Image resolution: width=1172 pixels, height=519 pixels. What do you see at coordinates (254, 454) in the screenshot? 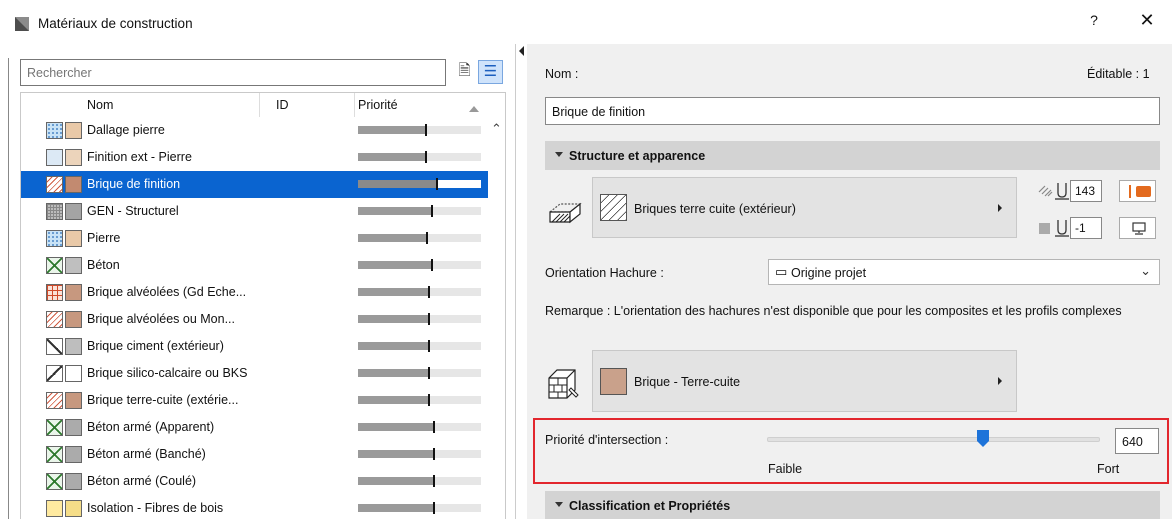
I see `list-item: Béton armé (Banché)` at bounding box center [254, 454].